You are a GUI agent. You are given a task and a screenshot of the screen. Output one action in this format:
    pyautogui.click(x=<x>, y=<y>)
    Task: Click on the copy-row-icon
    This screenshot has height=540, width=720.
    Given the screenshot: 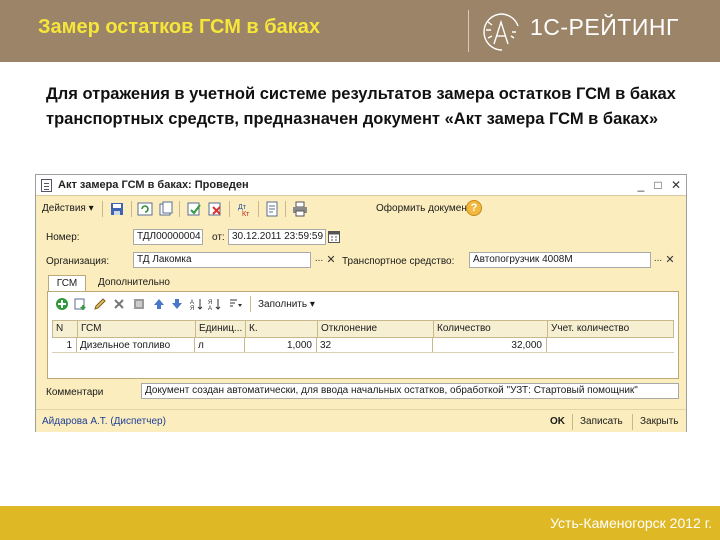 What is the action you would take?
    pyautogui.click(x=81, y=304)
    